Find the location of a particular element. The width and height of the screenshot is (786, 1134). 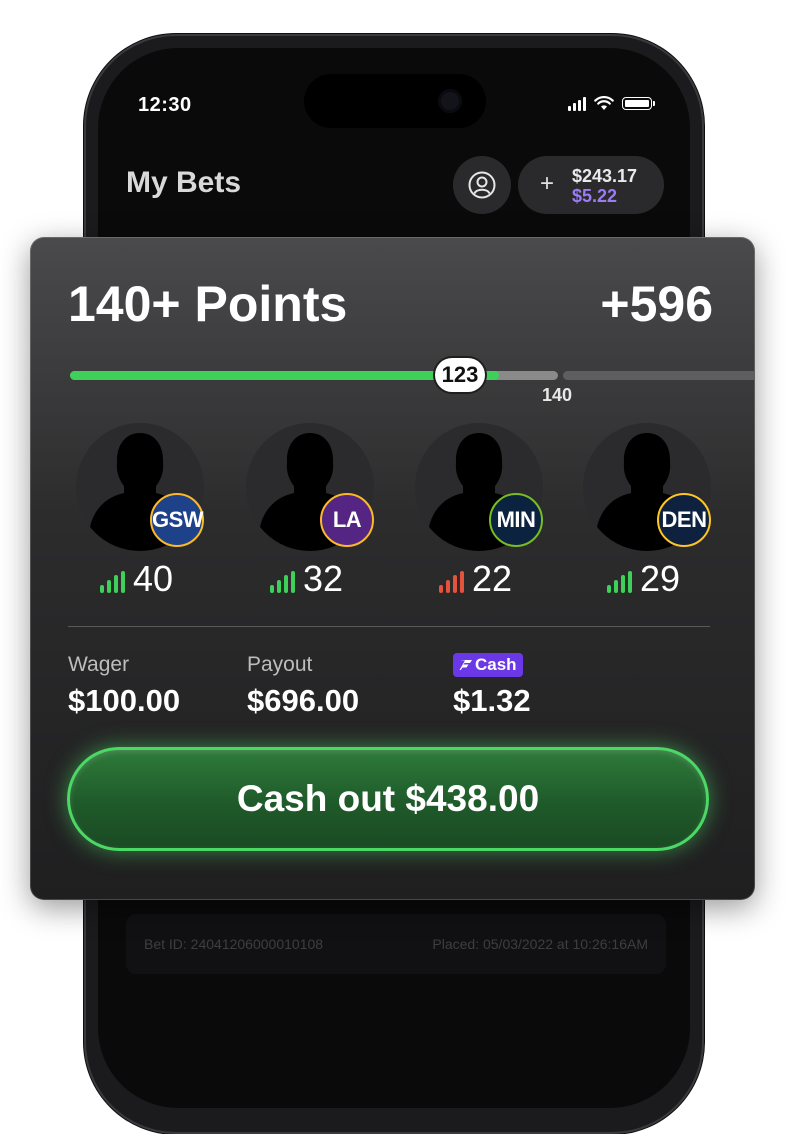

balance-amount: $243.17 is located at coordinates (605, 176).